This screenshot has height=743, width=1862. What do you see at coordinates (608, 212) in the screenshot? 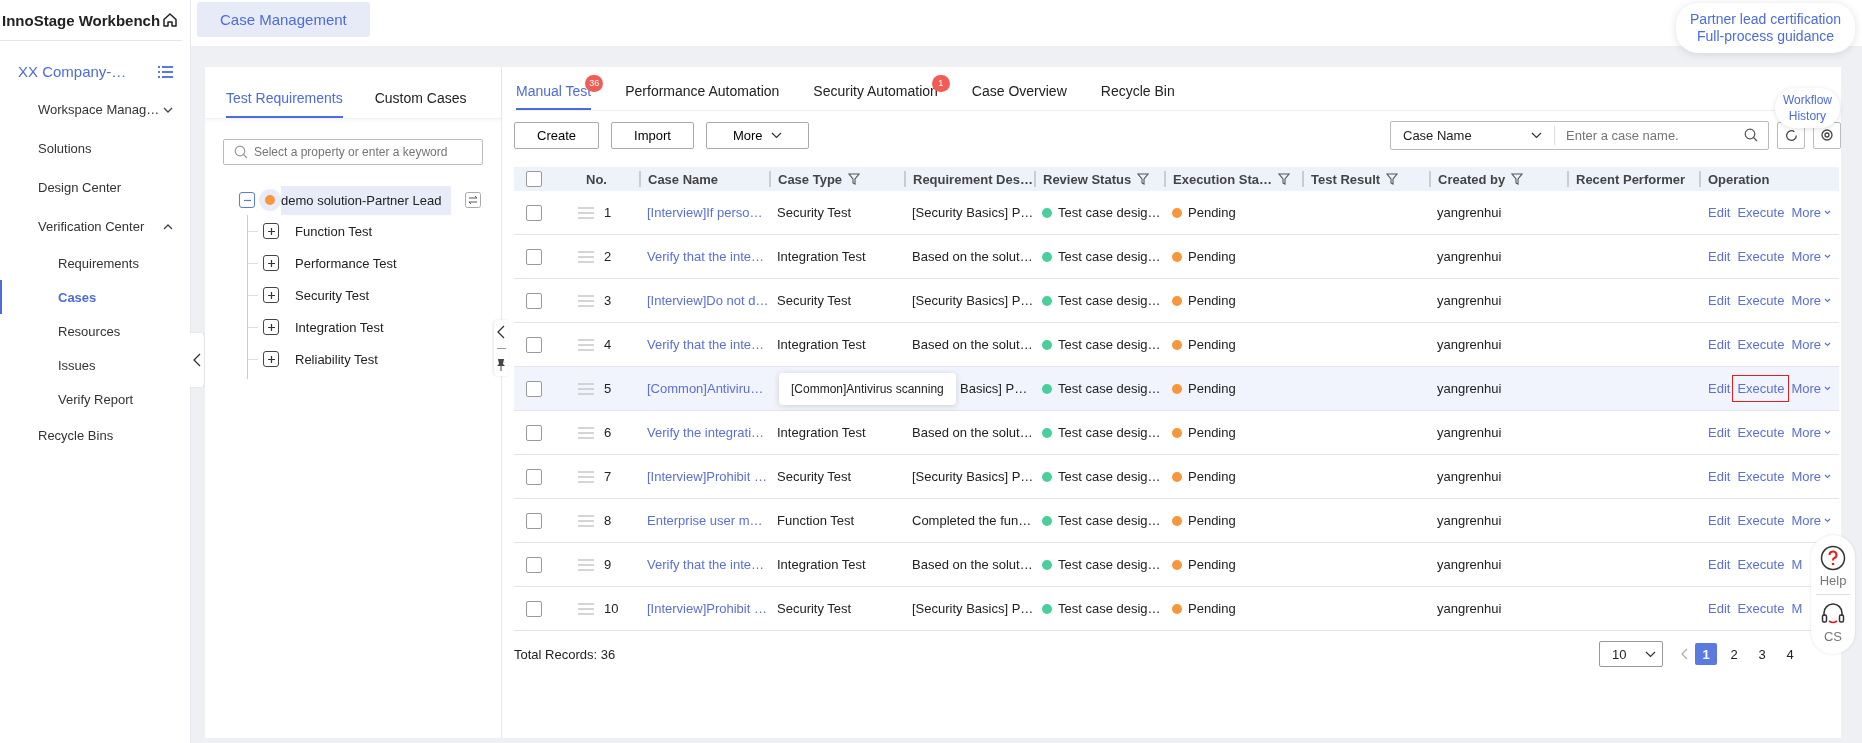
I see `row-number: 1` at bounding box center [608, 212].